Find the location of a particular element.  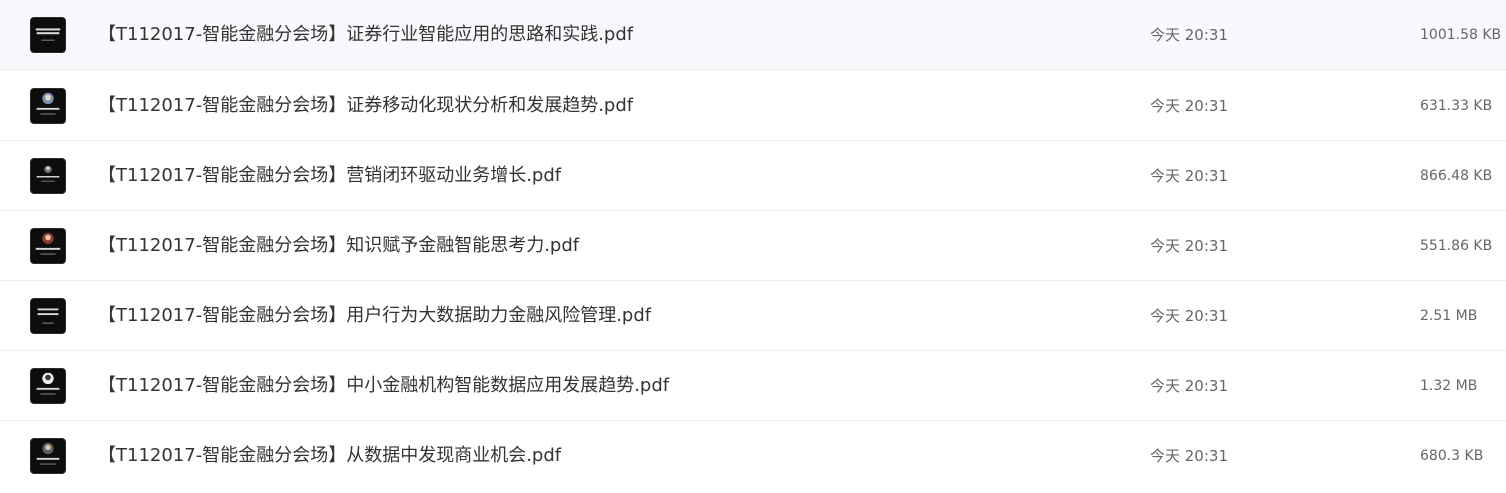

file-name: 【T112017-智能金融分会场】知识赋予金融智能思考力.pdf is located at coordinates (338, 246).